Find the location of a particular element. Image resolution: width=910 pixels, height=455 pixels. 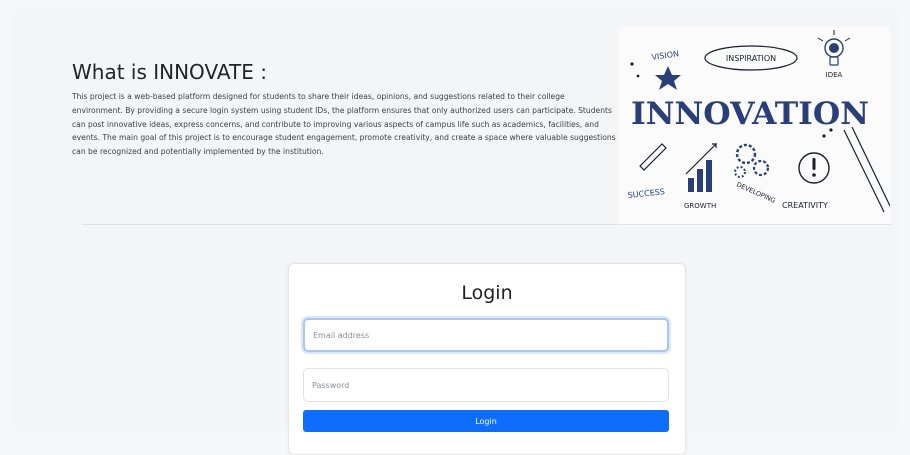

innovation-headline: INNOVATION is located at coordinates (750, 114).